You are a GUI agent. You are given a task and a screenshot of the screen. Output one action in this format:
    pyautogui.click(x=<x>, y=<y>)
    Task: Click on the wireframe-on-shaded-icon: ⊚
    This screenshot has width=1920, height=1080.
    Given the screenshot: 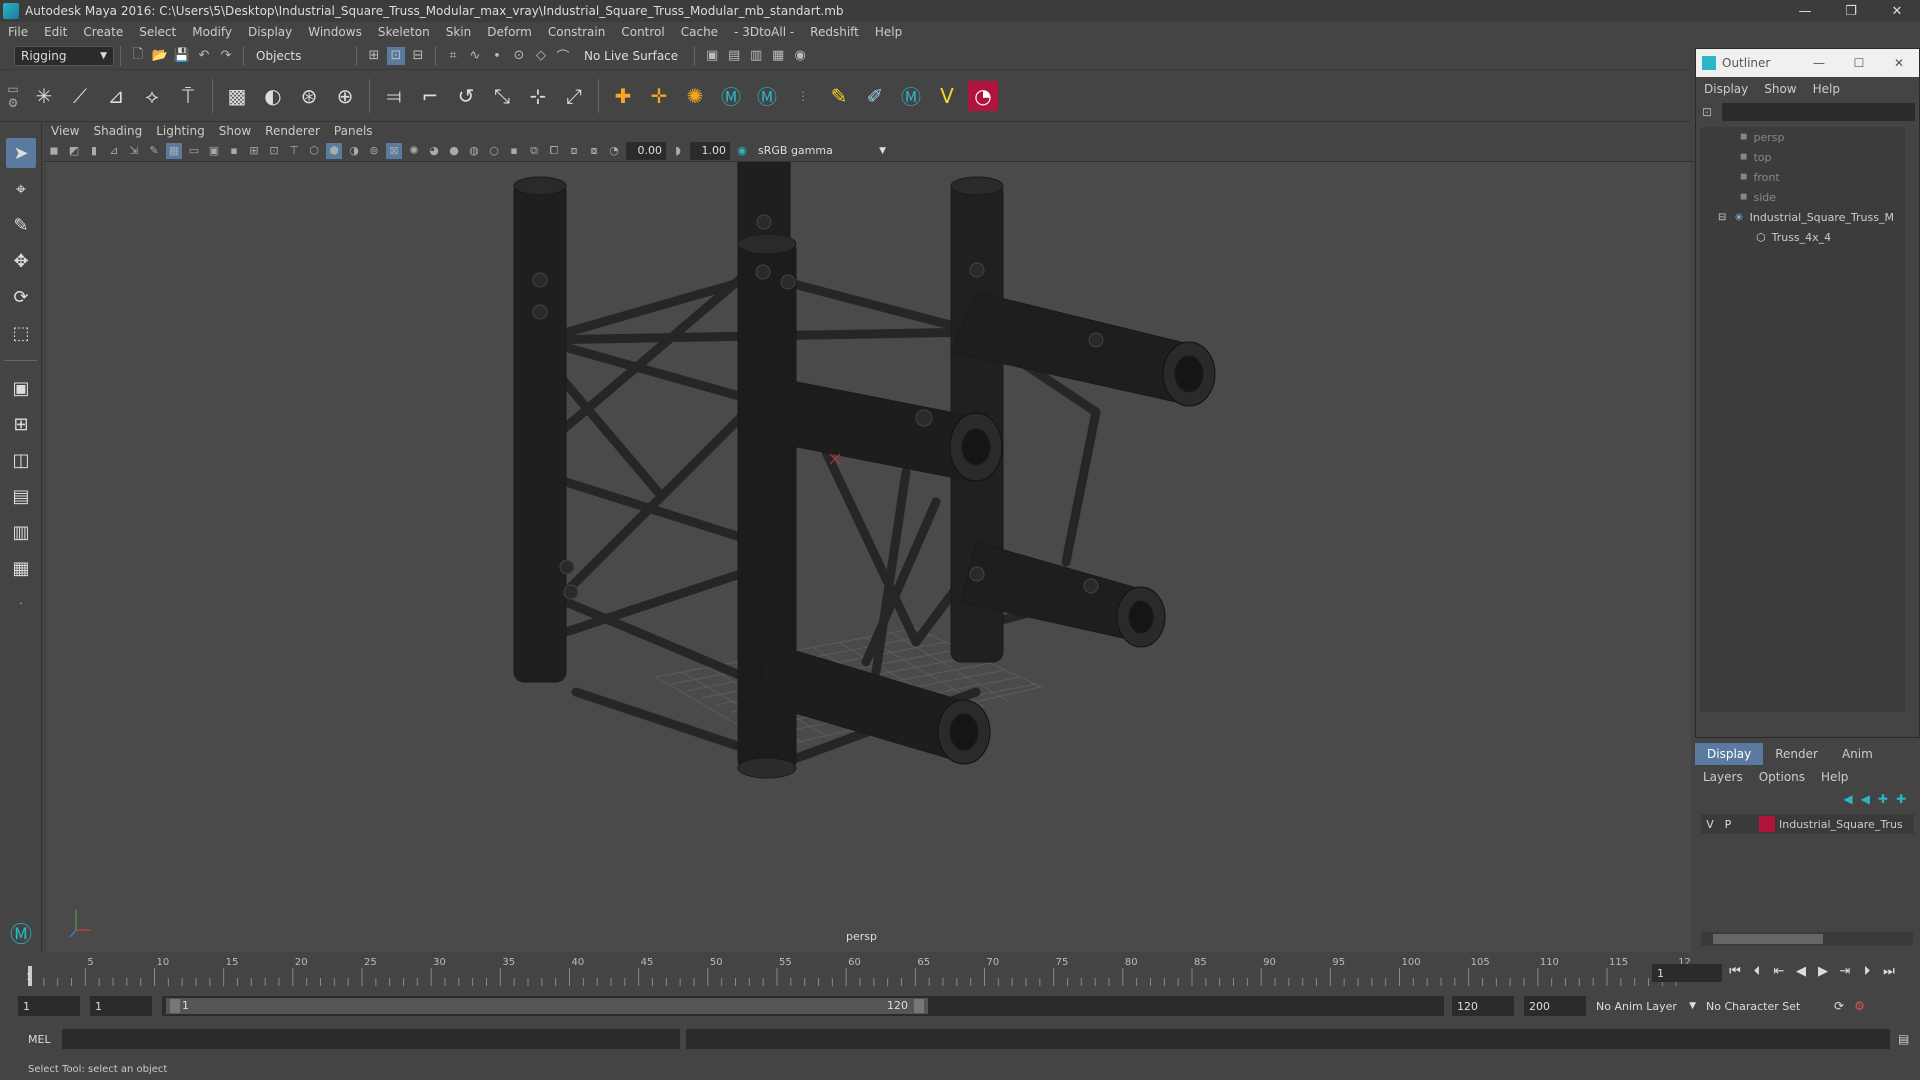 What is the action you would take?
    pyautogui.click(x=374, y=151)
    